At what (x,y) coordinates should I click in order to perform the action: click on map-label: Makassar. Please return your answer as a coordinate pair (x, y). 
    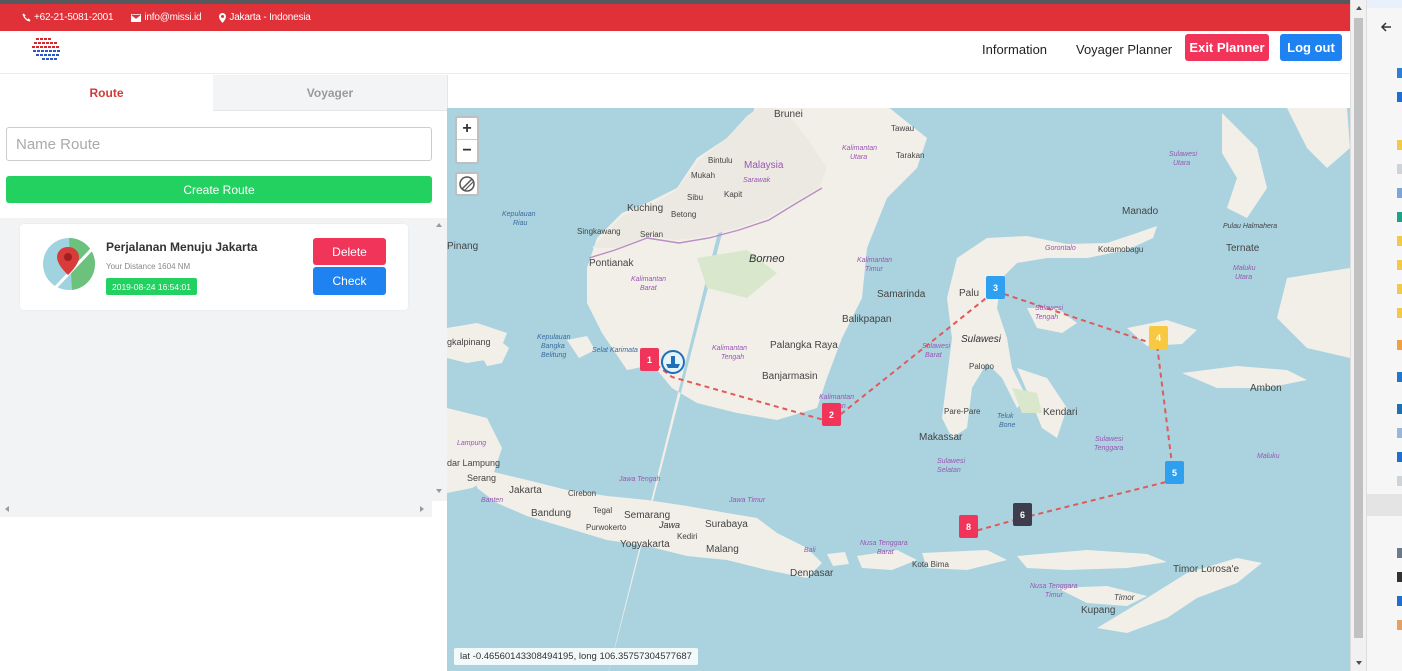
    Looking at the image, I should click on (941, 437).